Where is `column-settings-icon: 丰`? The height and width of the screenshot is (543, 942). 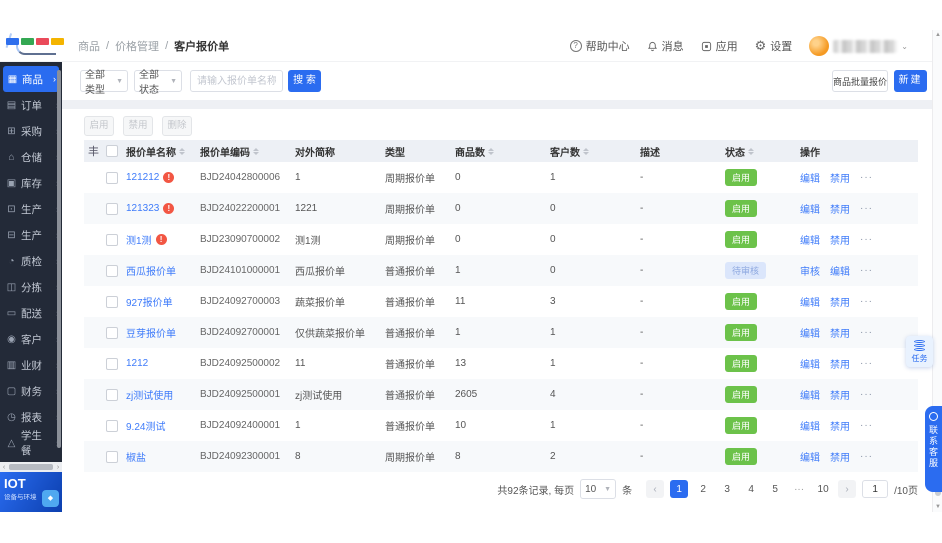
column-settings-icon: 丰 is located at coordinates (91, 151).